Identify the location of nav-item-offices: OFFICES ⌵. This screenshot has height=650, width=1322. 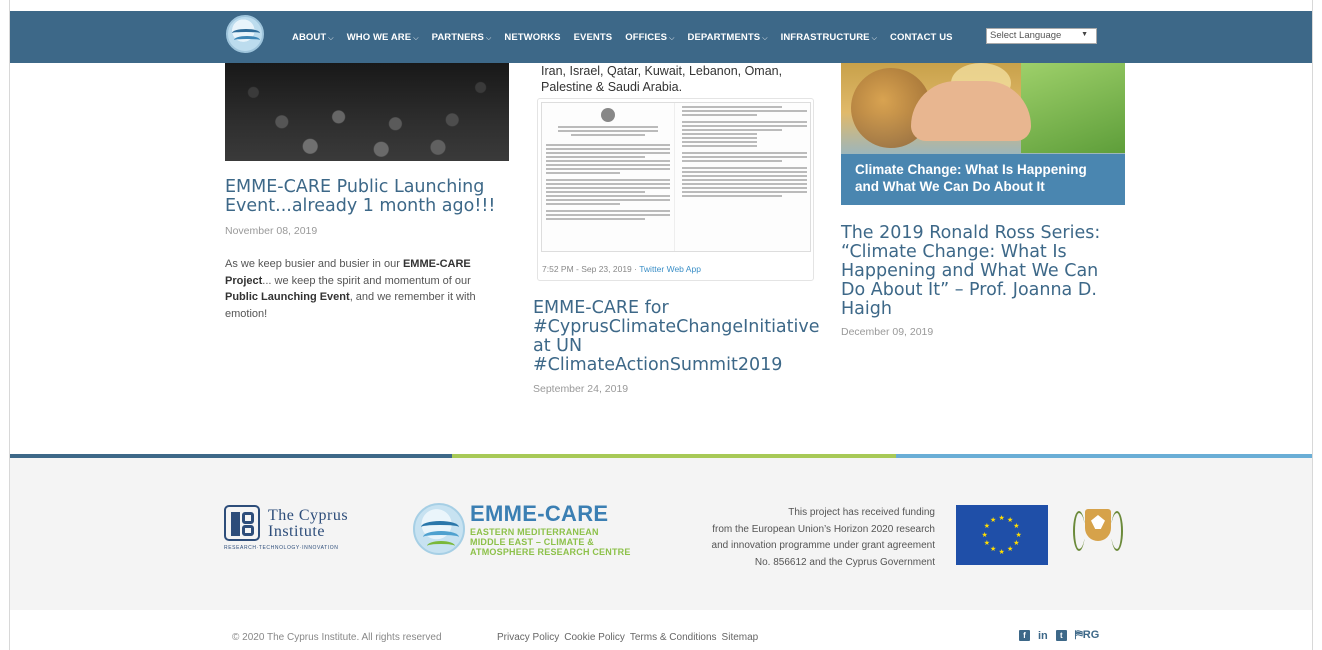
(649, 37).